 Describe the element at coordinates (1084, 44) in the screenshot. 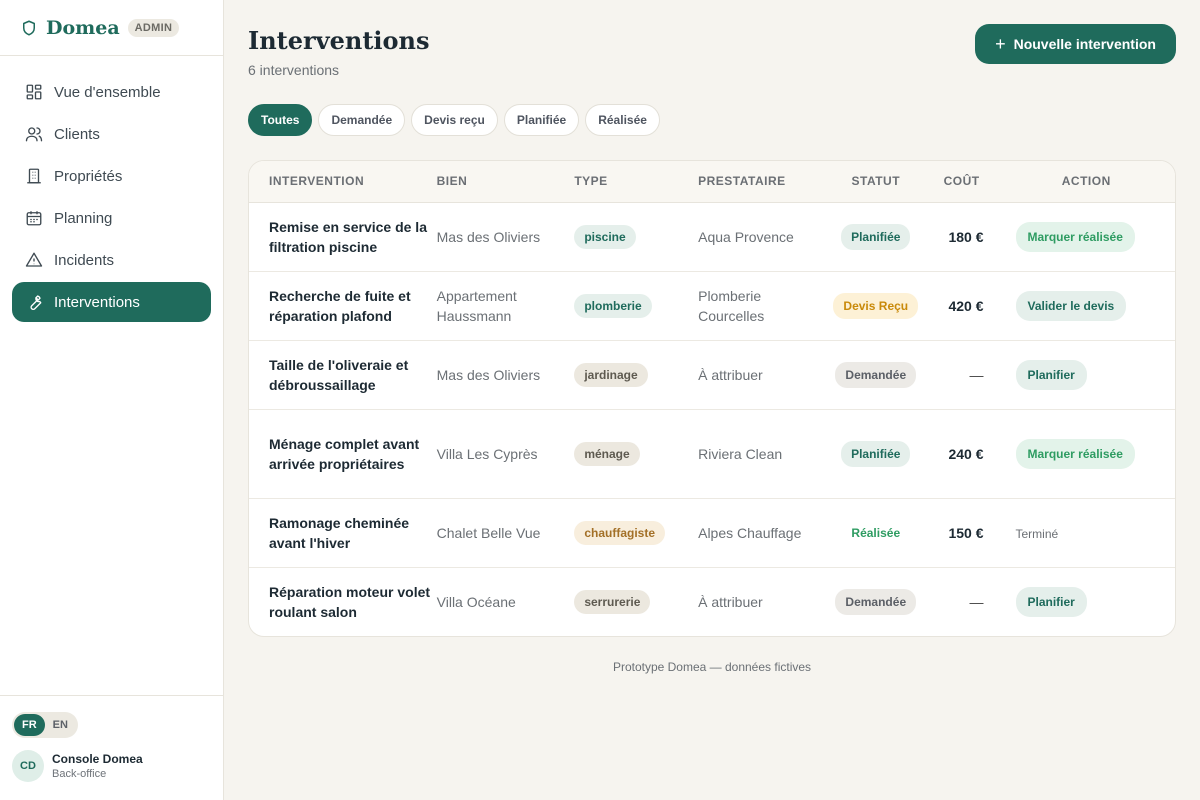

I see `new-intervention-label: Nouvelle intervention` at that location.